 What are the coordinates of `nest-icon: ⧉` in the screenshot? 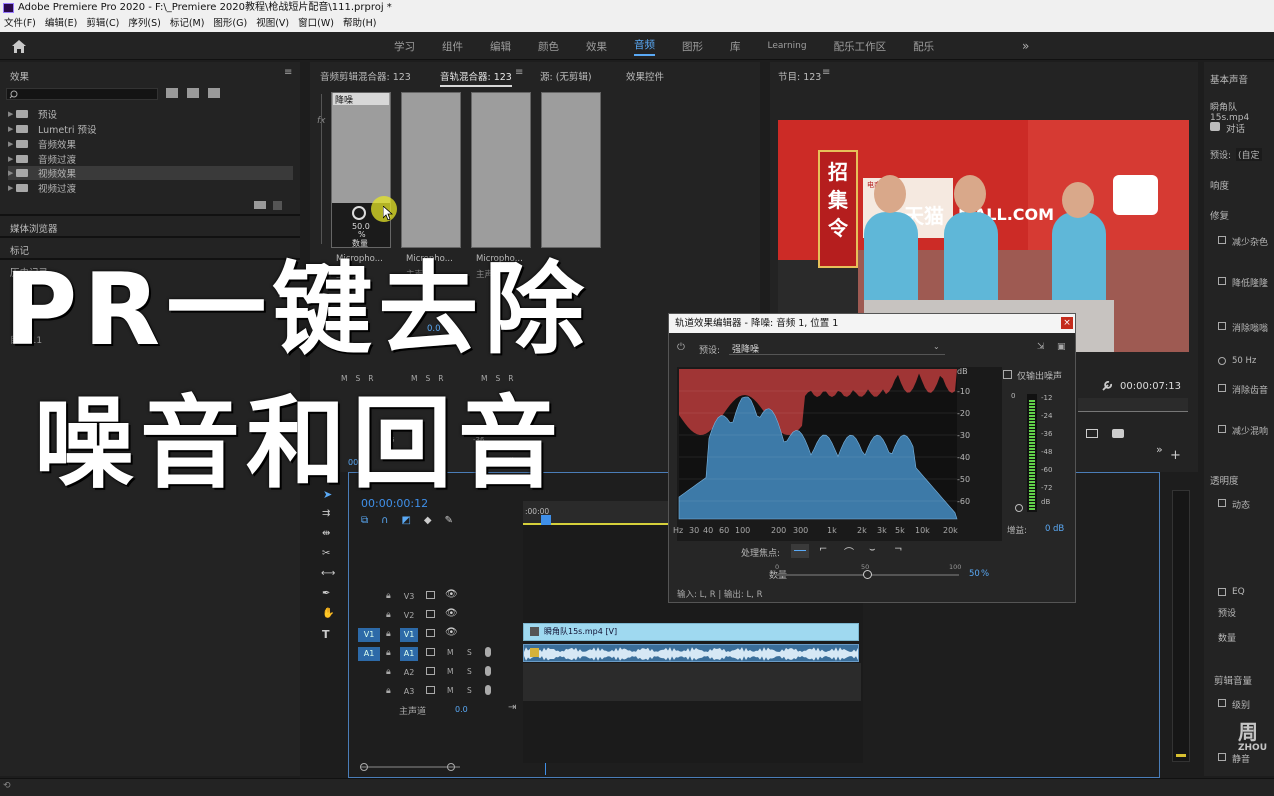 It's located at (364, 521).